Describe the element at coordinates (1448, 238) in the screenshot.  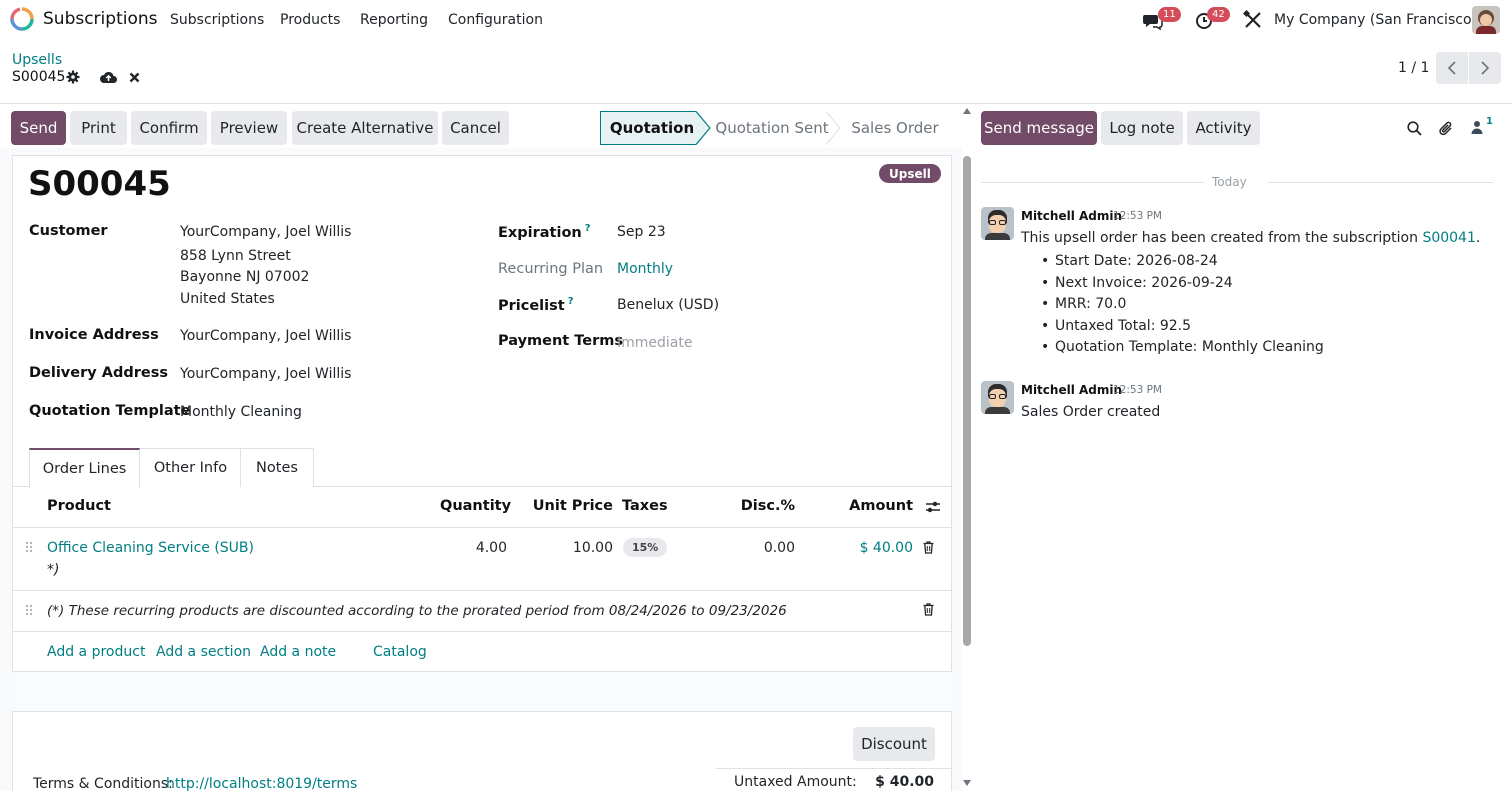
I see `subscription-link: S00041` at that location.